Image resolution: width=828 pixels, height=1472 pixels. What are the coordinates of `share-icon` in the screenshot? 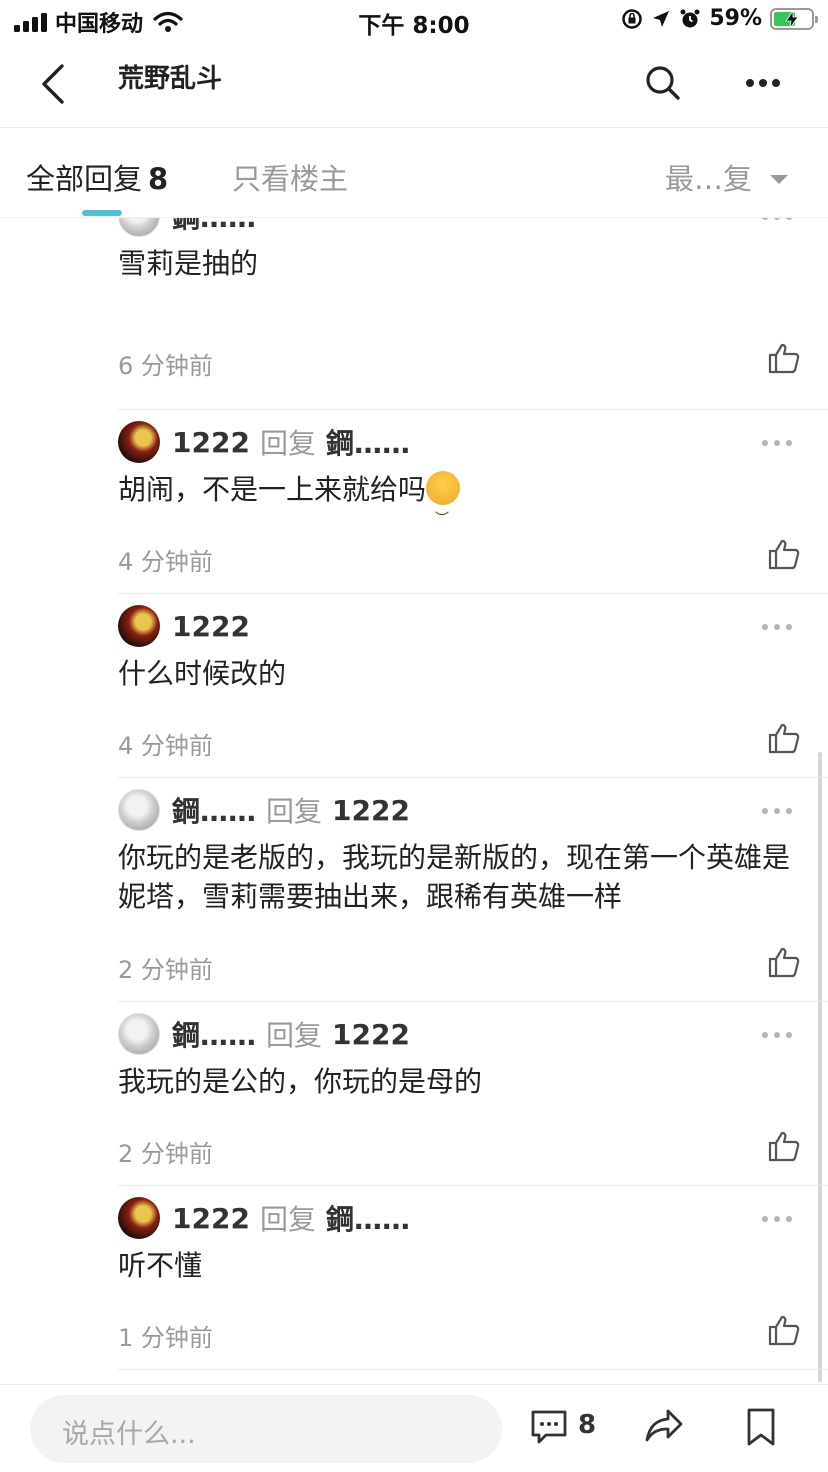 It's located at (664, 1426).